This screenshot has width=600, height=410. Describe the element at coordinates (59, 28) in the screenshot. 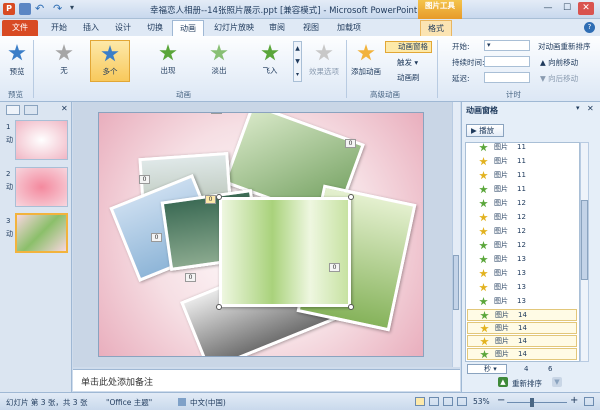

I see `tab-home: 开始` at that location.